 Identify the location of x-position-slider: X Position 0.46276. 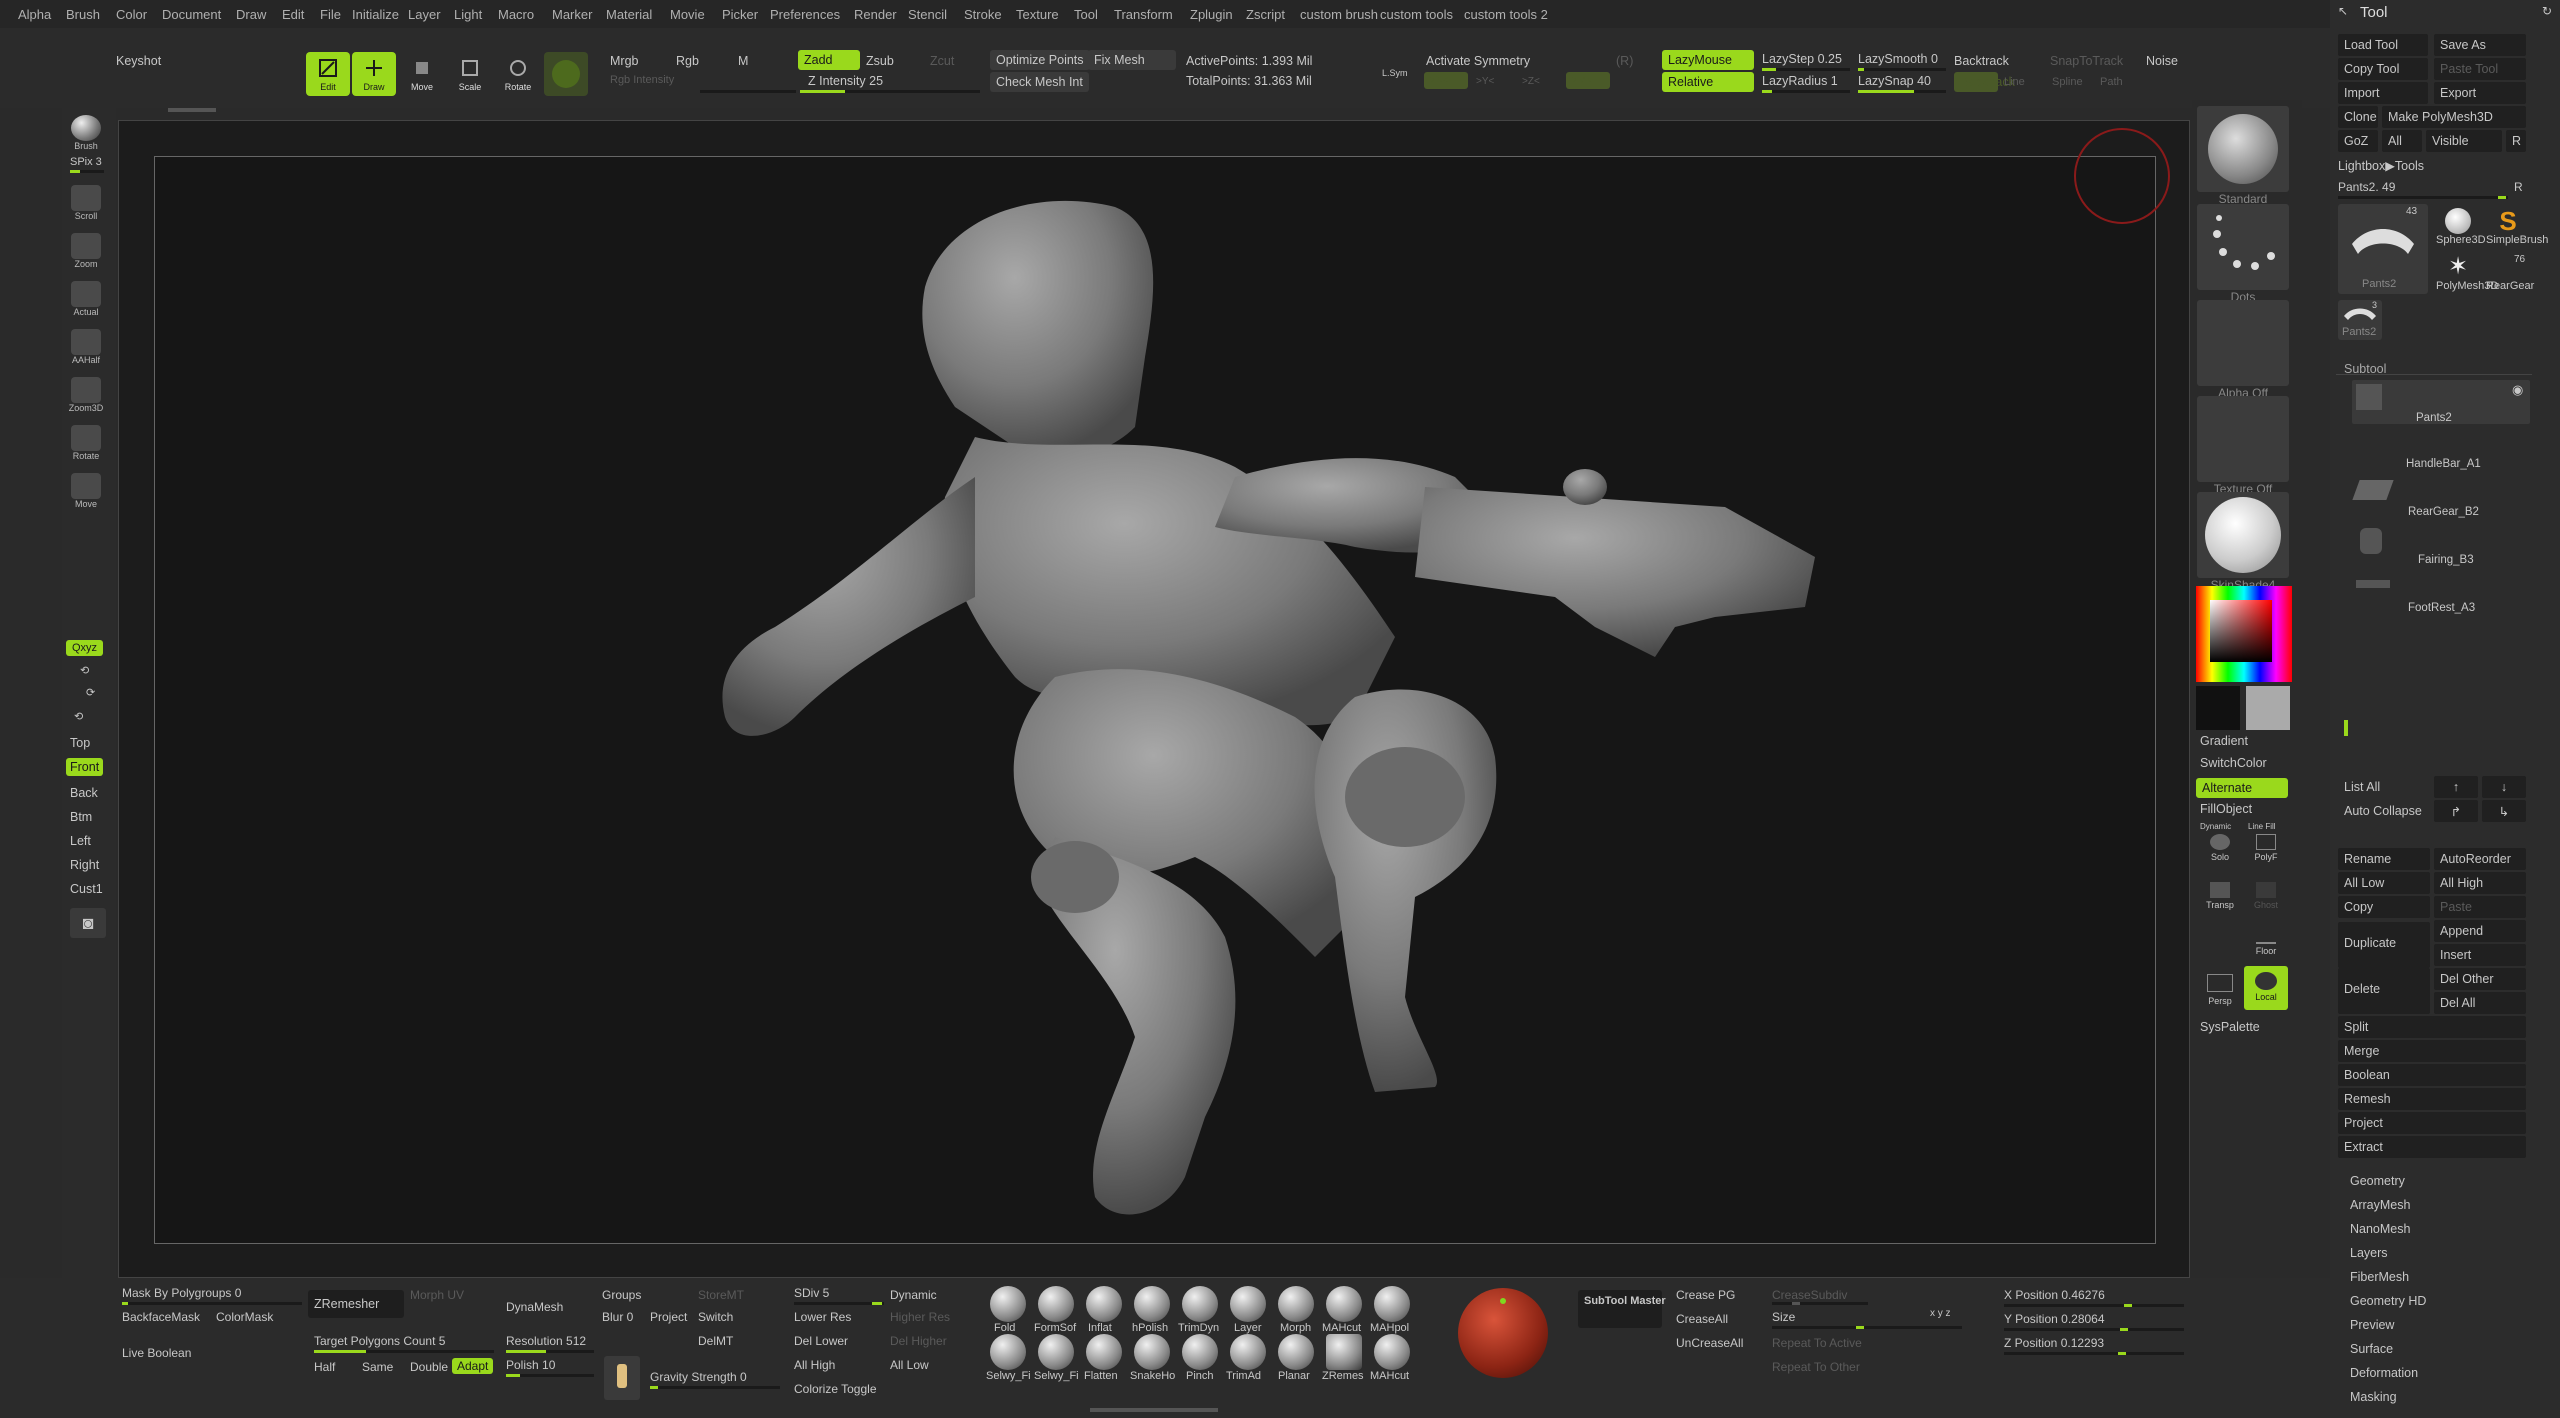
(2054, 1295).